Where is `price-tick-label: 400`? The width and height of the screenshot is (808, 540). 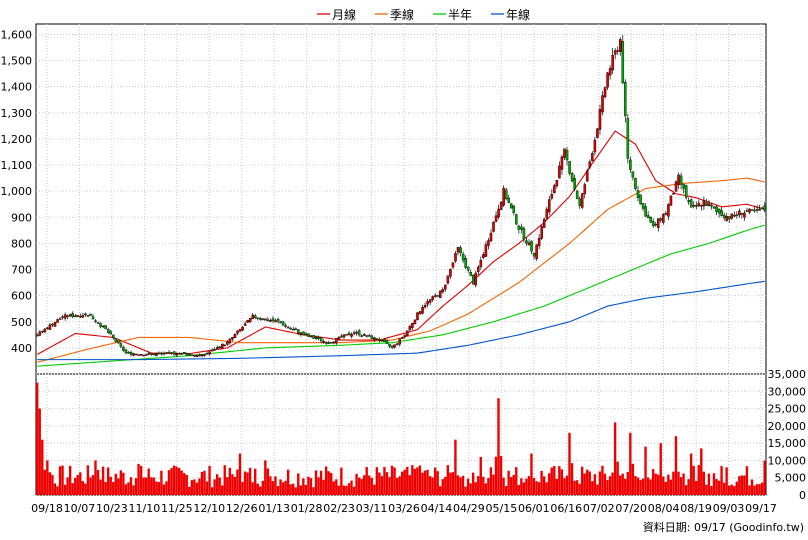
price-tick-label: 400 is located at coordinates (21, 348).